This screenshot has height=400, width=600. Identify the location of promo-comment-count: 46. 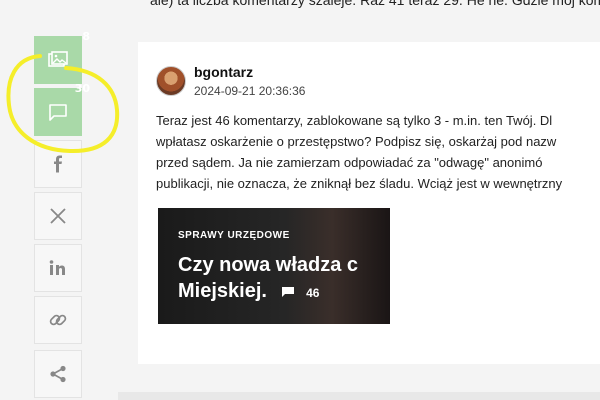
(313, 293).